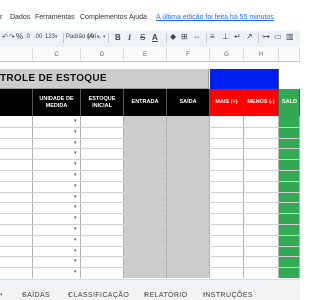 This screenshot has height=300, width=320. I want to click on borders-icon: ⊞, so click(184, 36).